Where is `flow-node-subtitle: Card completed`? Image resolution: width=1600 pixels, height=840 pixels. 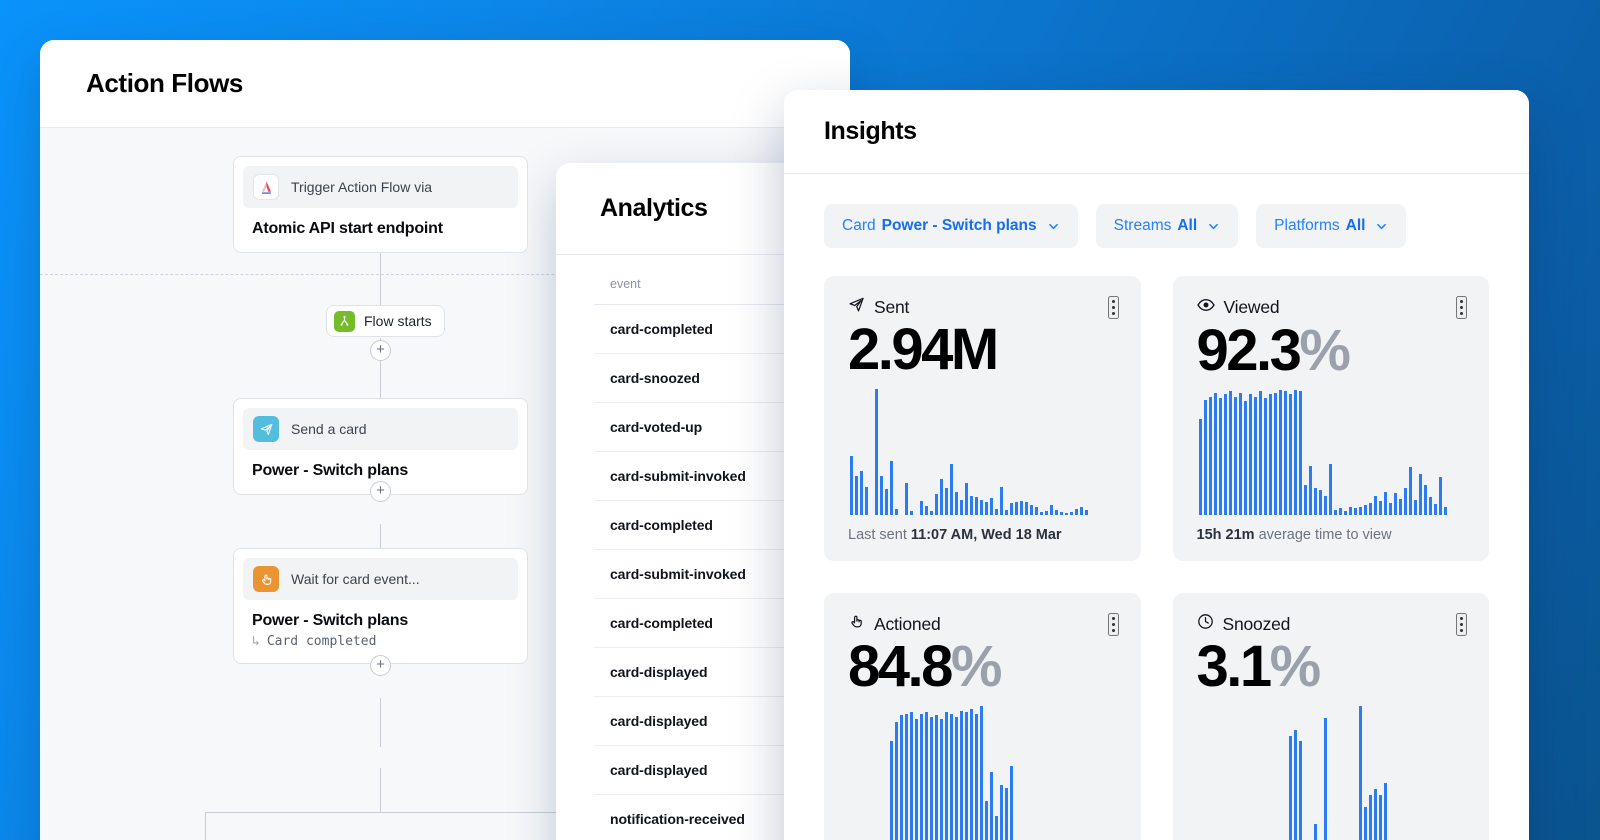 flow-node-subtitle: Card completed is located at coordinates (321, 641).